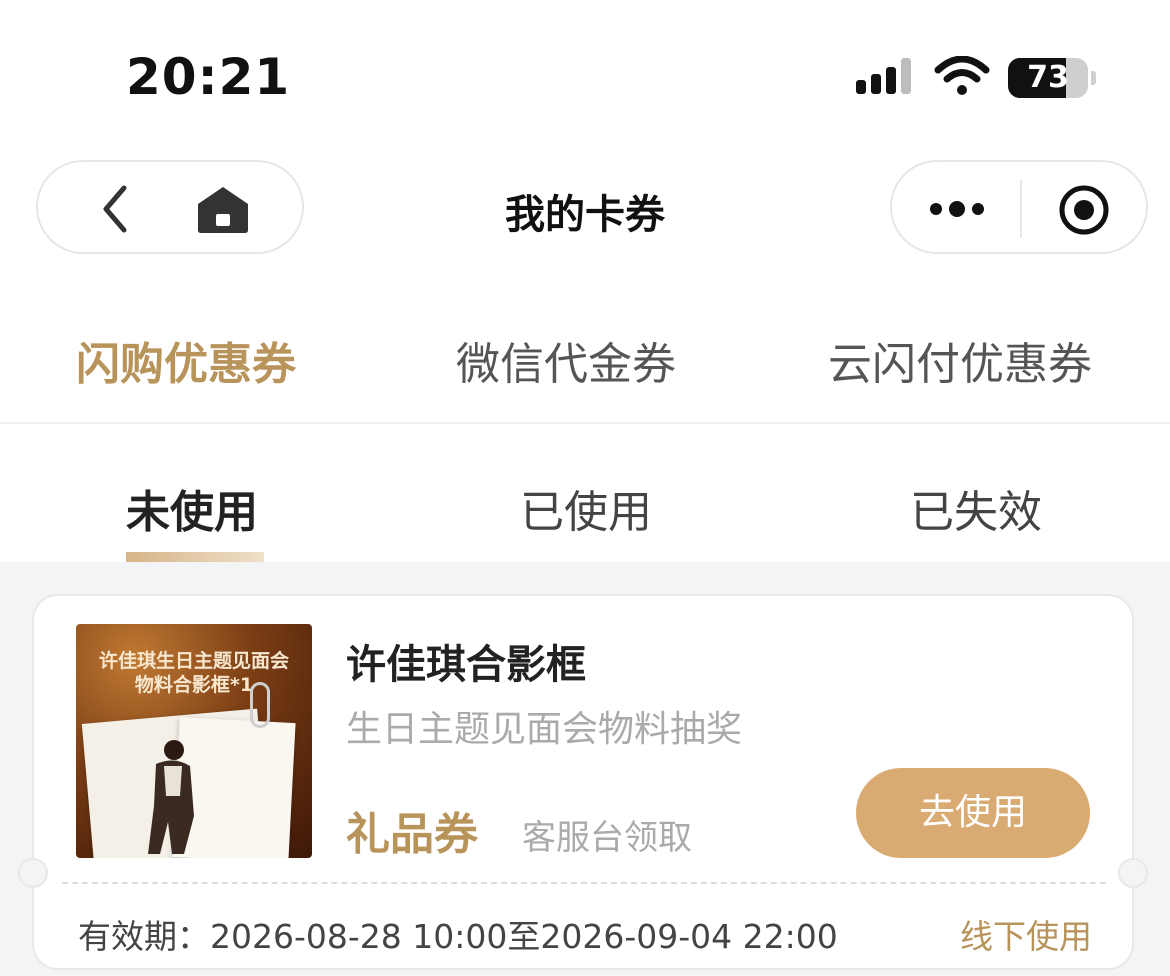 Image resolution: width=1170 pixels, height=976 pixels. What do you see at coordinates (1026, 936) in the screenshot?
I see `usage-type: 线下使用` at bounding box center [1026, 936].